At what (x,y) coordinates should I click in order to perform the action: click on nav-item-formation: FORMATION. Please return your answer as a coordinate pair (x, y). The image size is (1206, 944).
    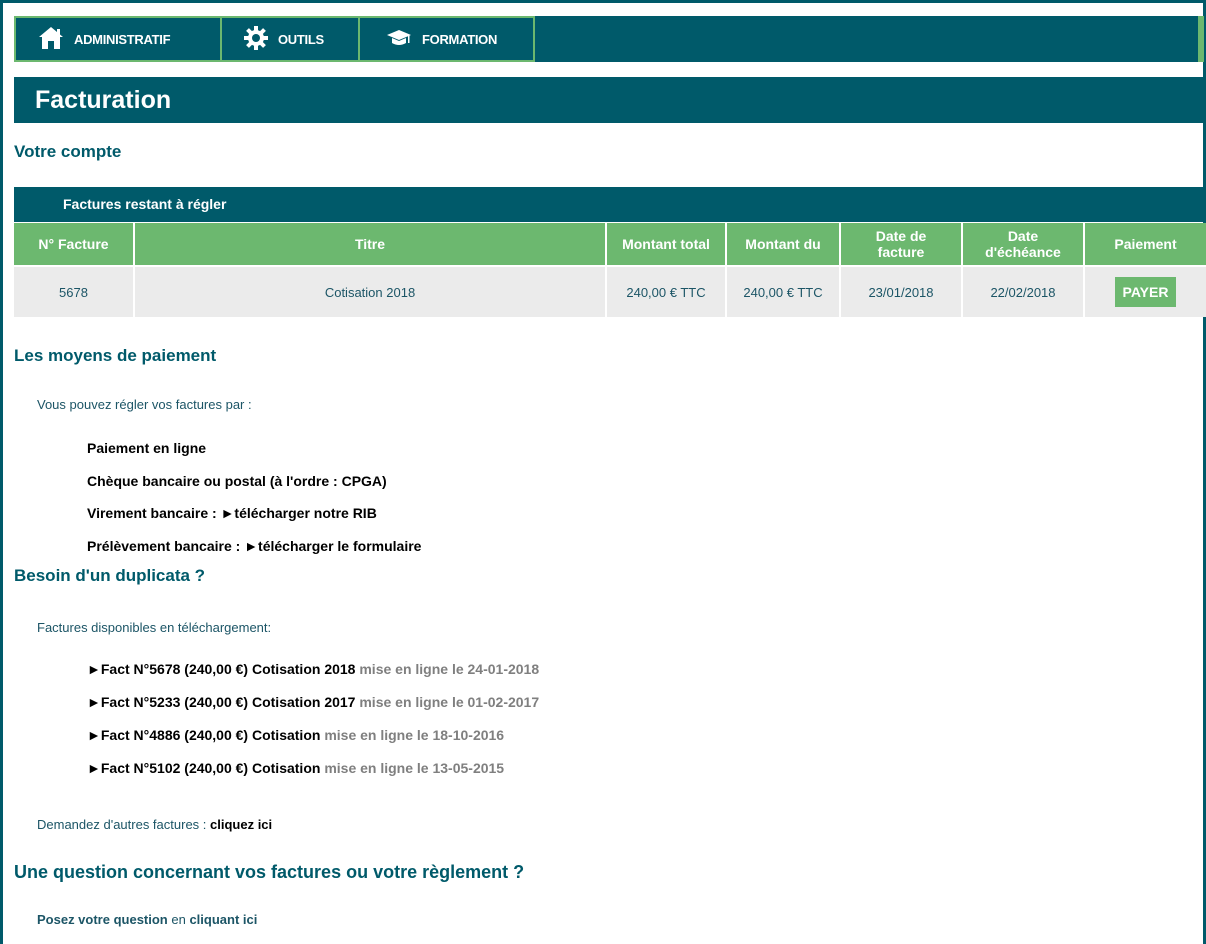
    Looking at the image, I should click on (446, 39).